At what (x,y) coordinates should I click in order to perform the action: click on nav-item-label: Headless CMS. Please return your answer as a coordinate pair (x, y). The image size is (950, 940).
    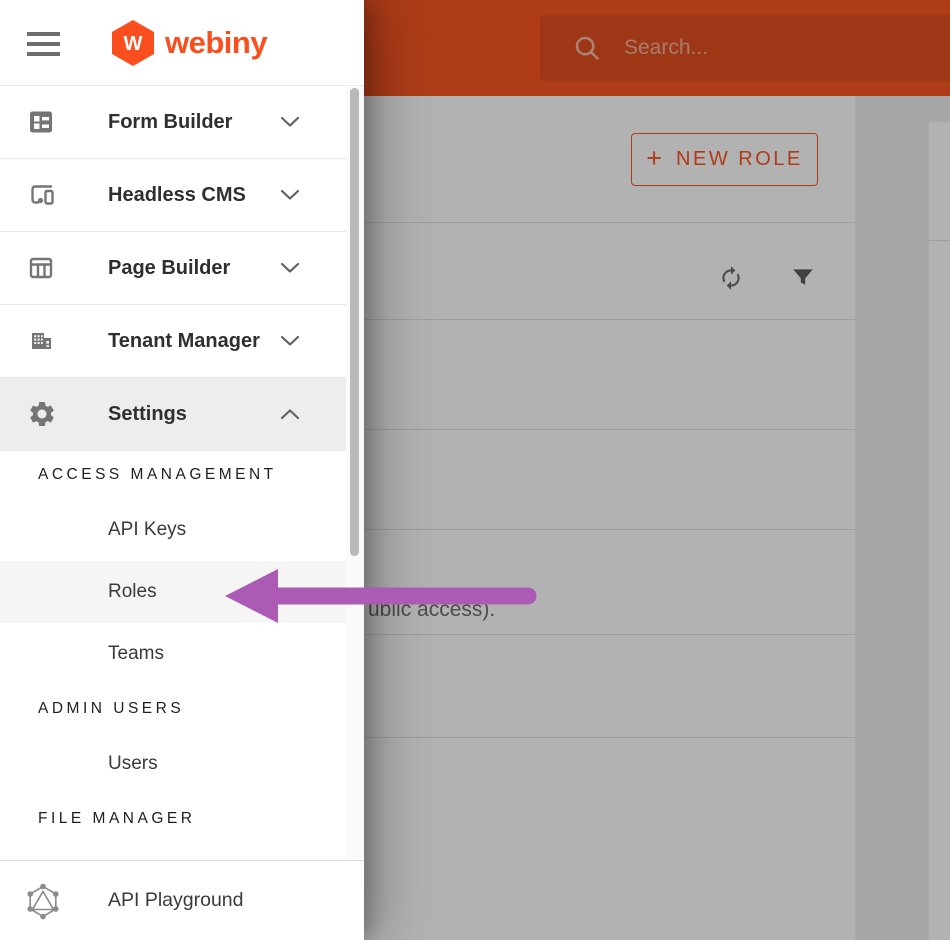
    Looking at the image, I should click on (177, 194).